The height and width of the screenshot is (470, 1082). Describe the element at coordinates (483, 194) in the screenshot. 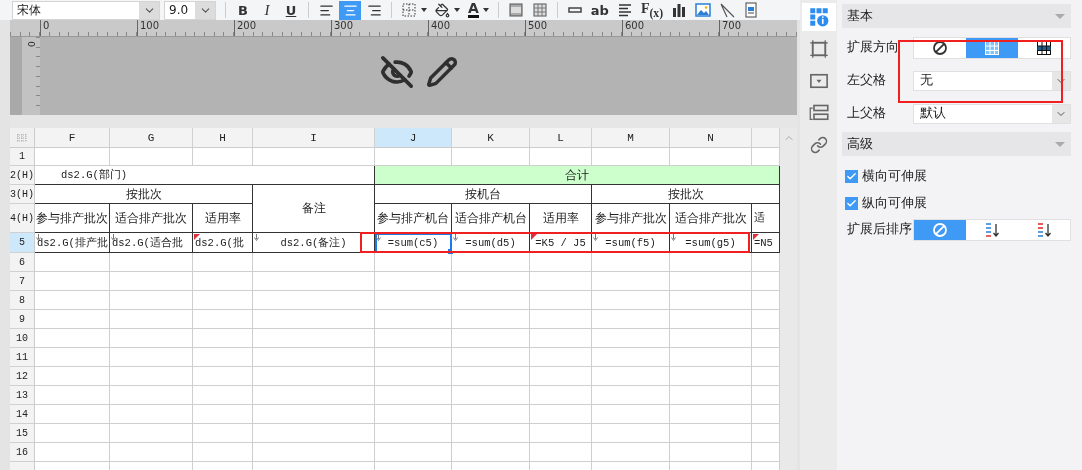

I see `header-cell: 按机台` at that location.